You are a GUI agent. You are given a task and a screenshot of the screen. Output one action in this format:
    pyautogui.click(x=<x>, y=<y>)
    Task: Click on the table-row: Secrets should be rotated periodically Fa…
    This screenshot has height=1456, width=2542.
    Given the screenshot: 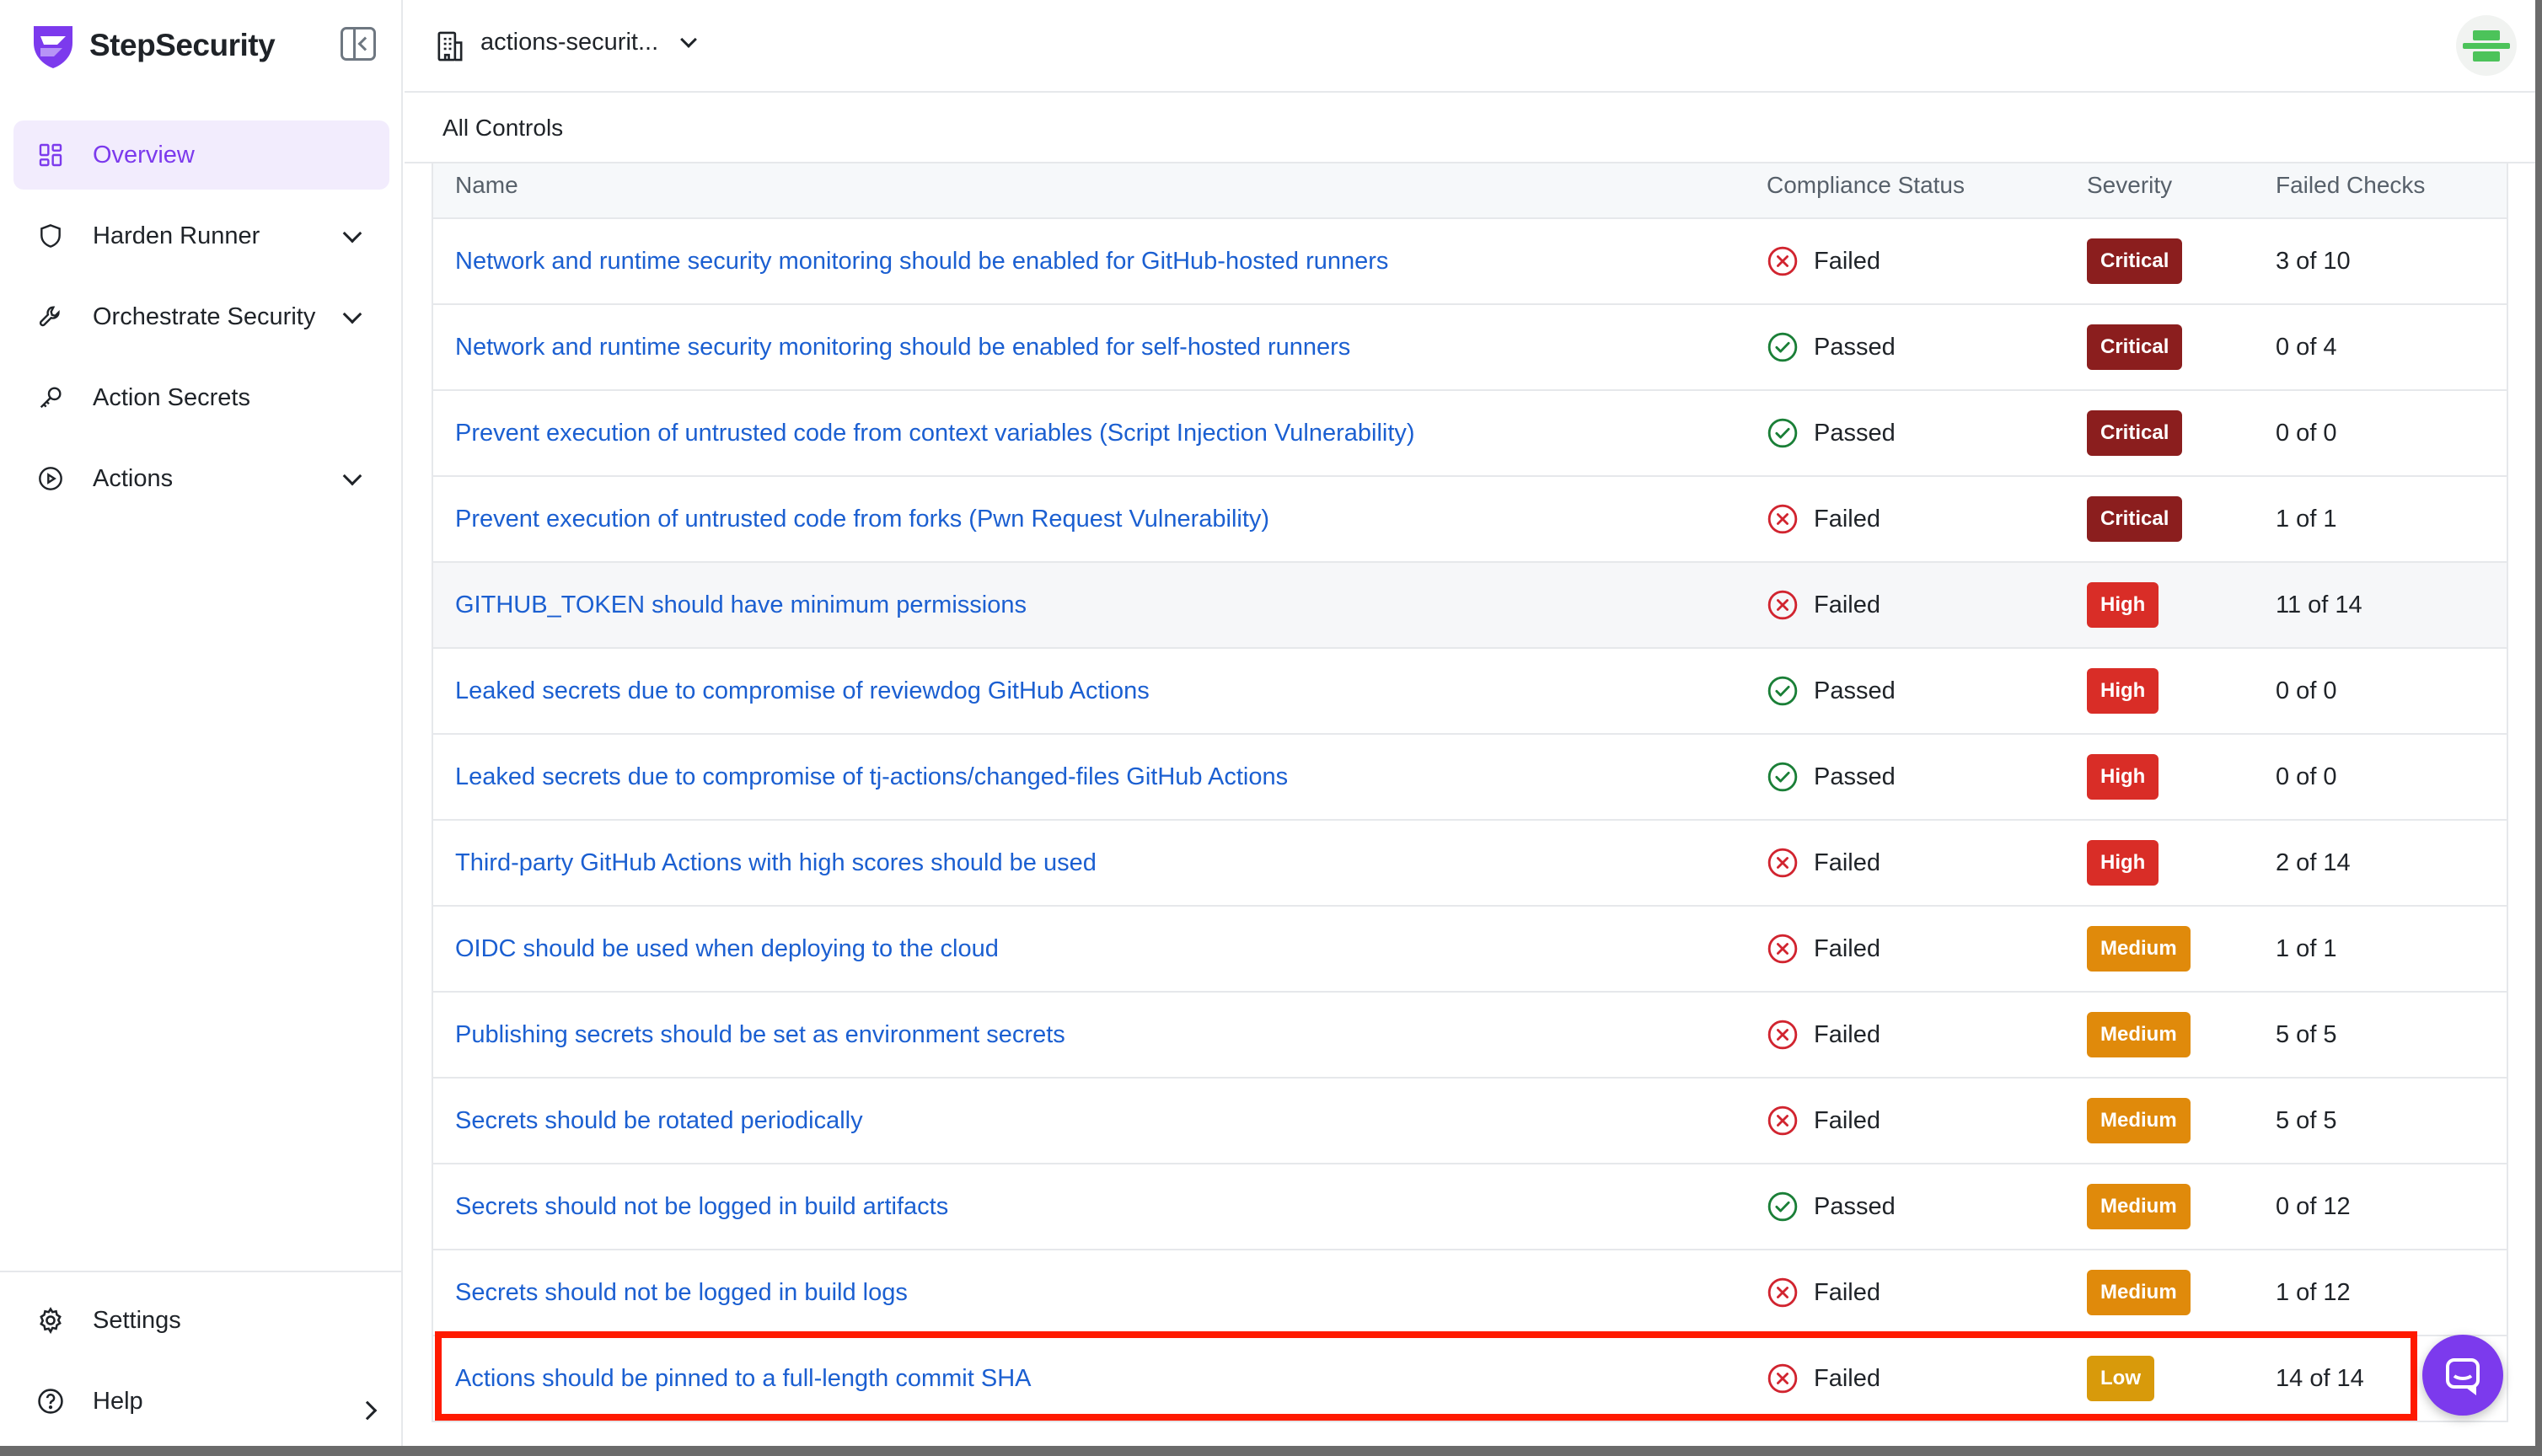 What is the action you would take?
    pyautogui.click(x=1470, y=1121)
    